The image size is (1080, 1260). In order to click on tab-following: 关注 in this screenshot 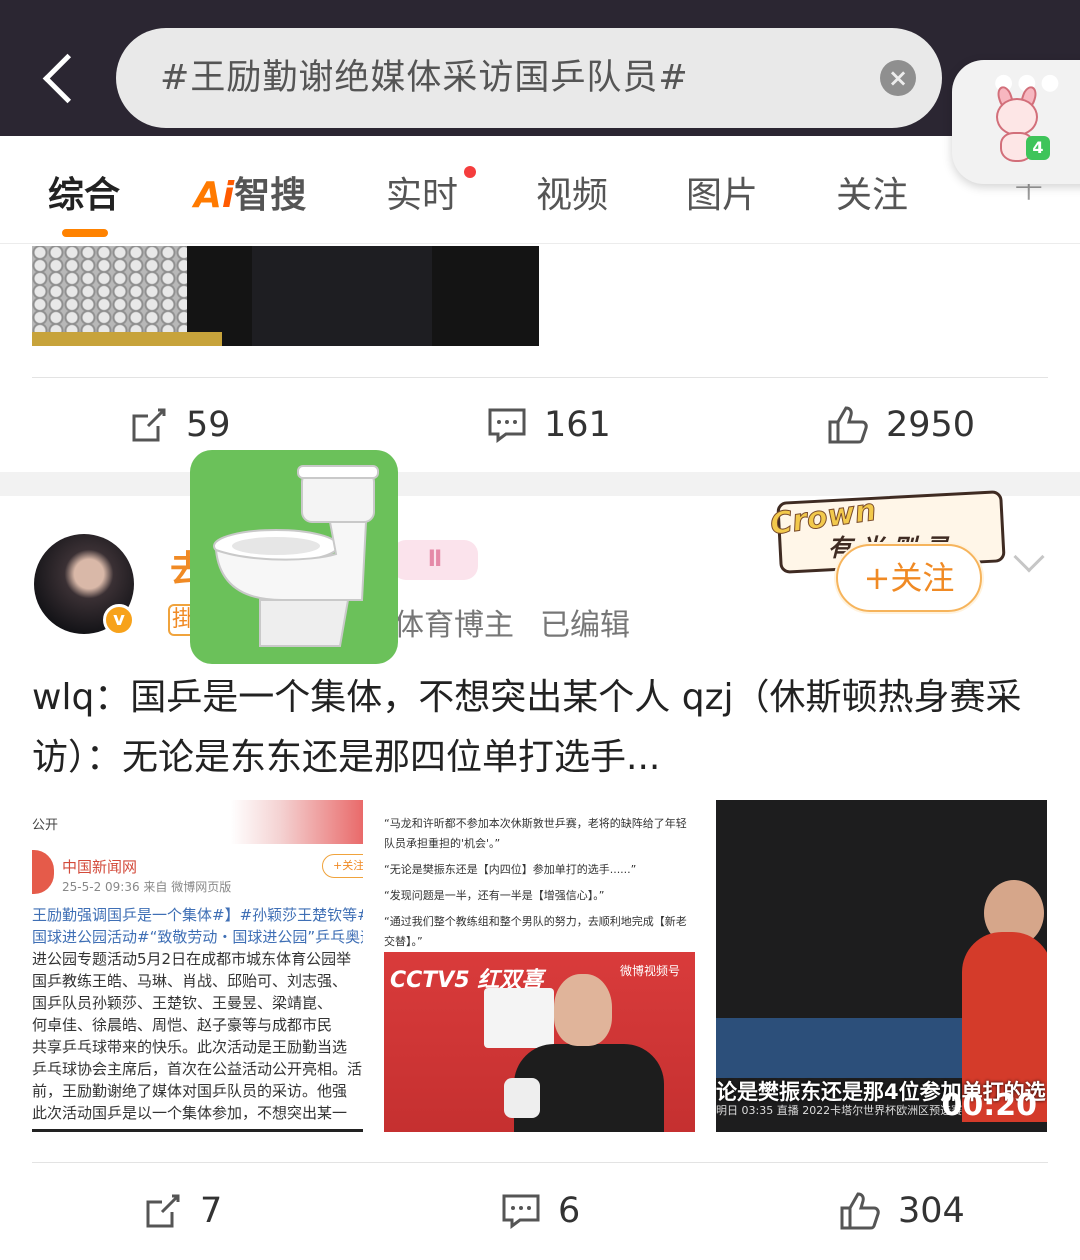, I will do `click(872, 192)`.